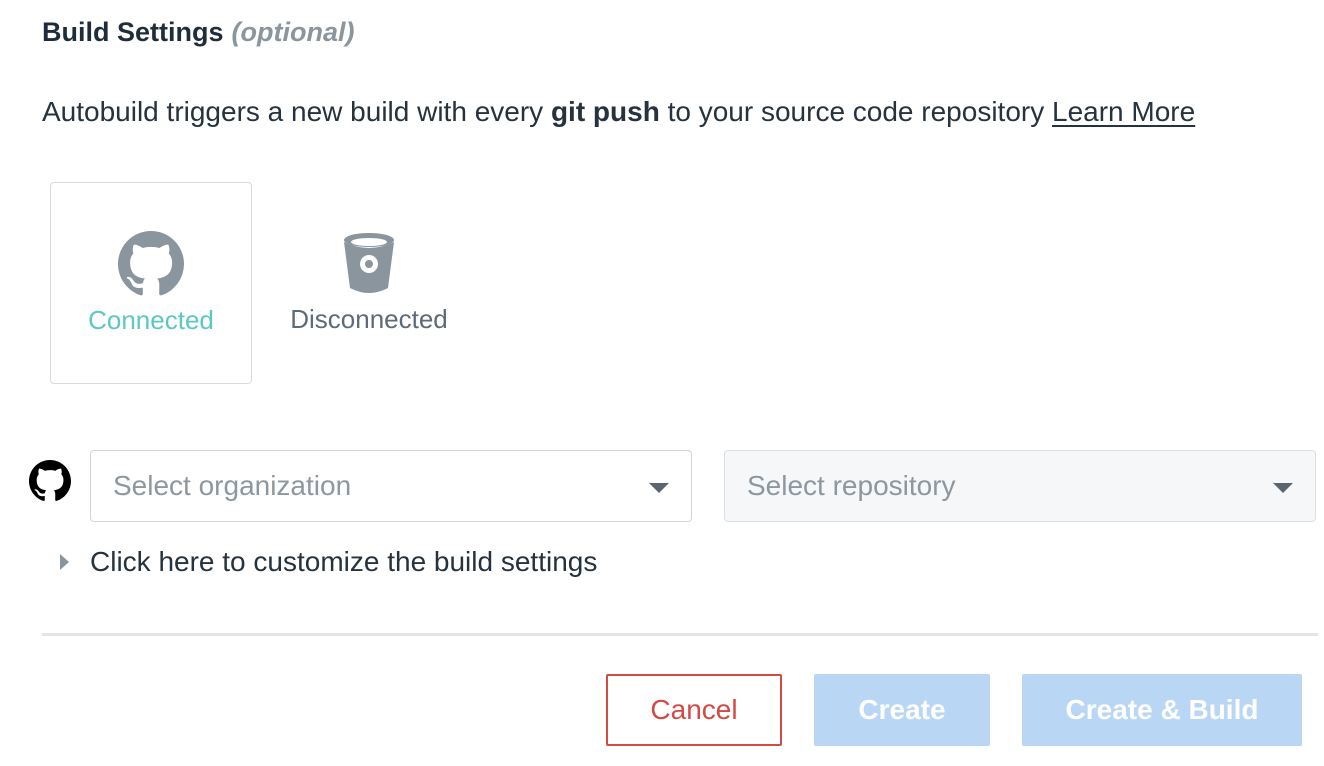  What do you see at coordinates (293, 32) in the screenshot?
I see `optional-label: (optional)` at bounding box center [293, 32].